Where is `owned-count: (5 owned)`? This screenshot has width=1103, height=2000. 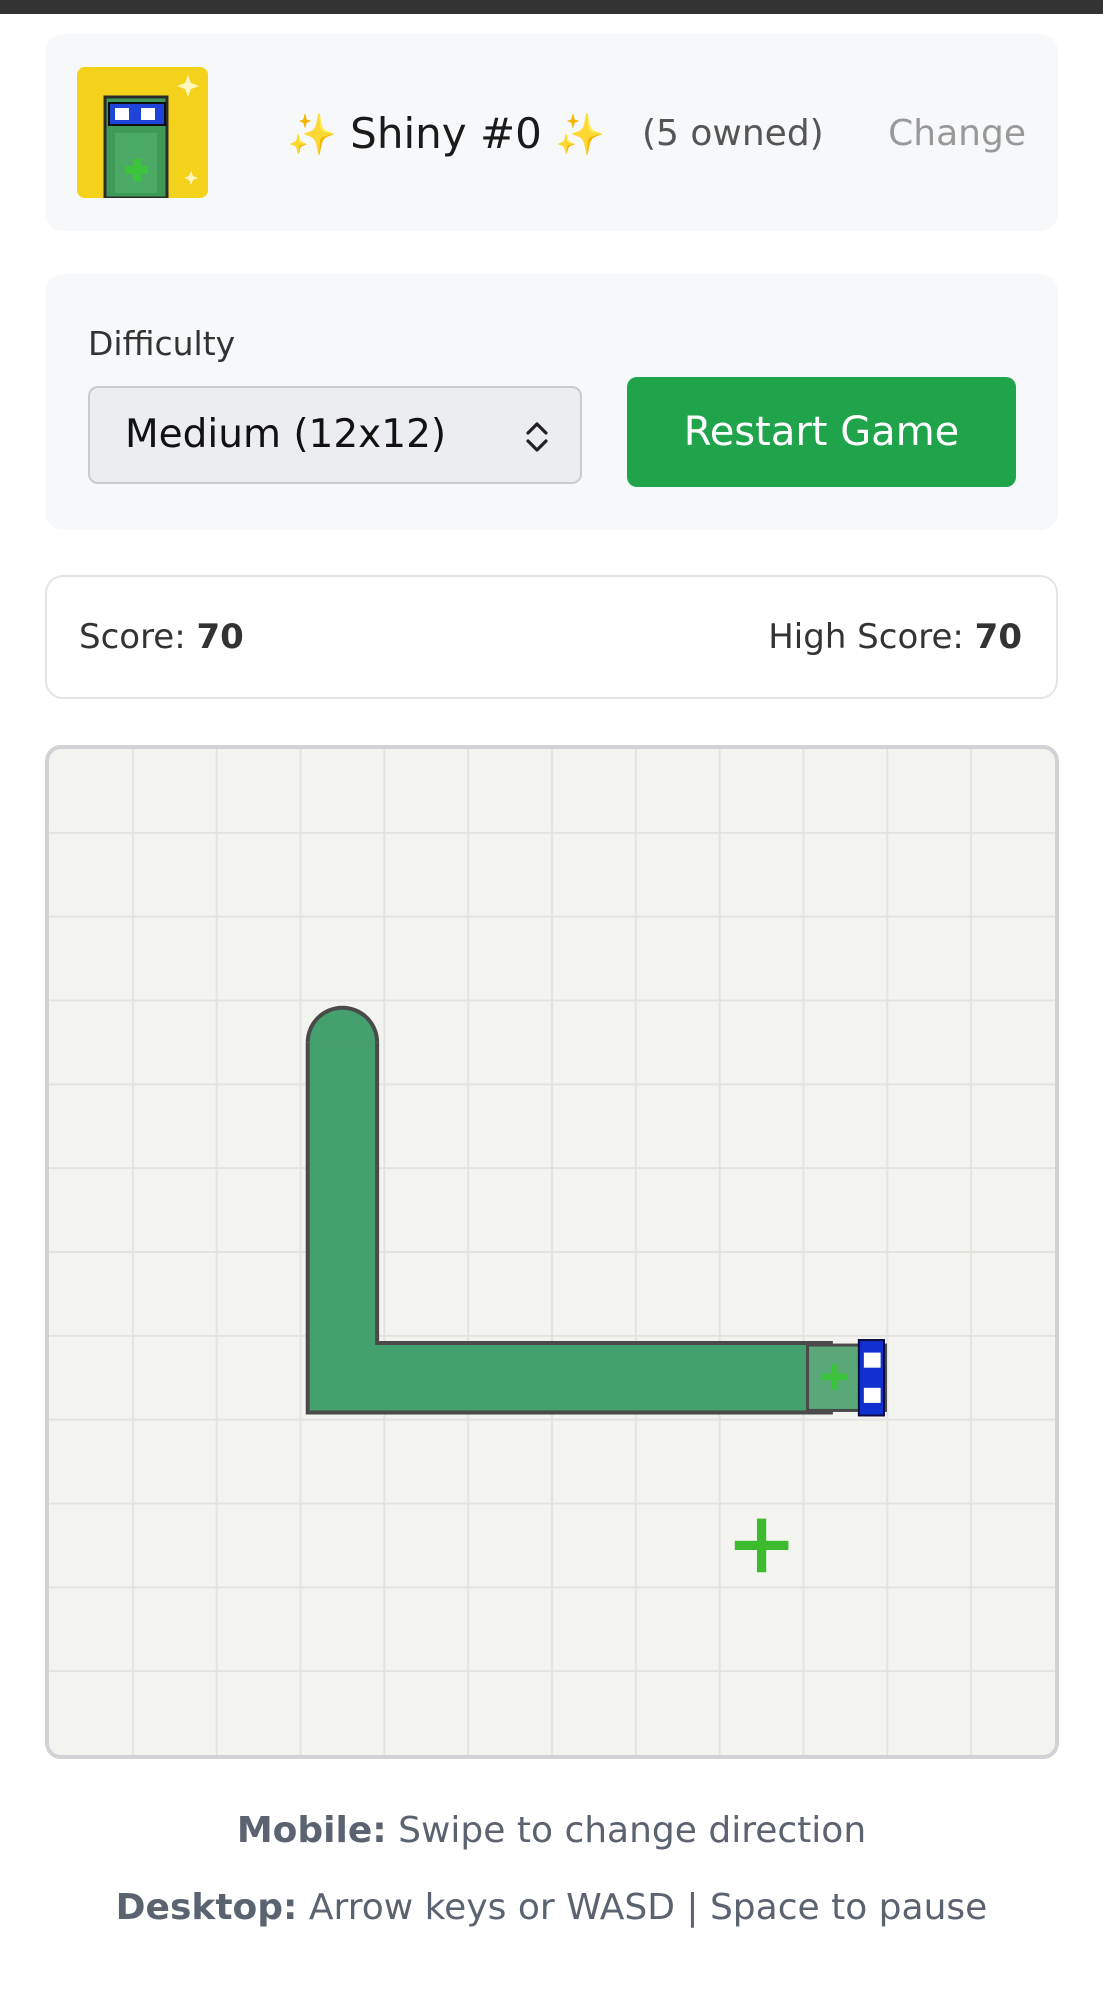 owned-count: (5 owned) is located at coordinates (733, 133).